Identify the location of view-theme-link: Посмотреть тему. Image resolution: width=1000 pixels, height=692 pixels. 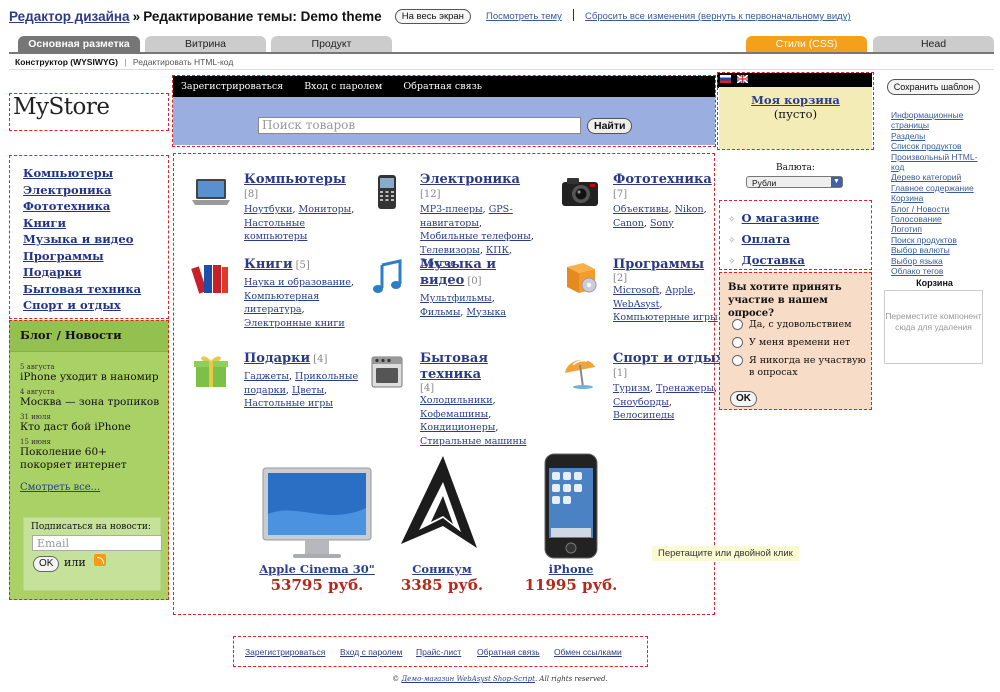
(524, 16).